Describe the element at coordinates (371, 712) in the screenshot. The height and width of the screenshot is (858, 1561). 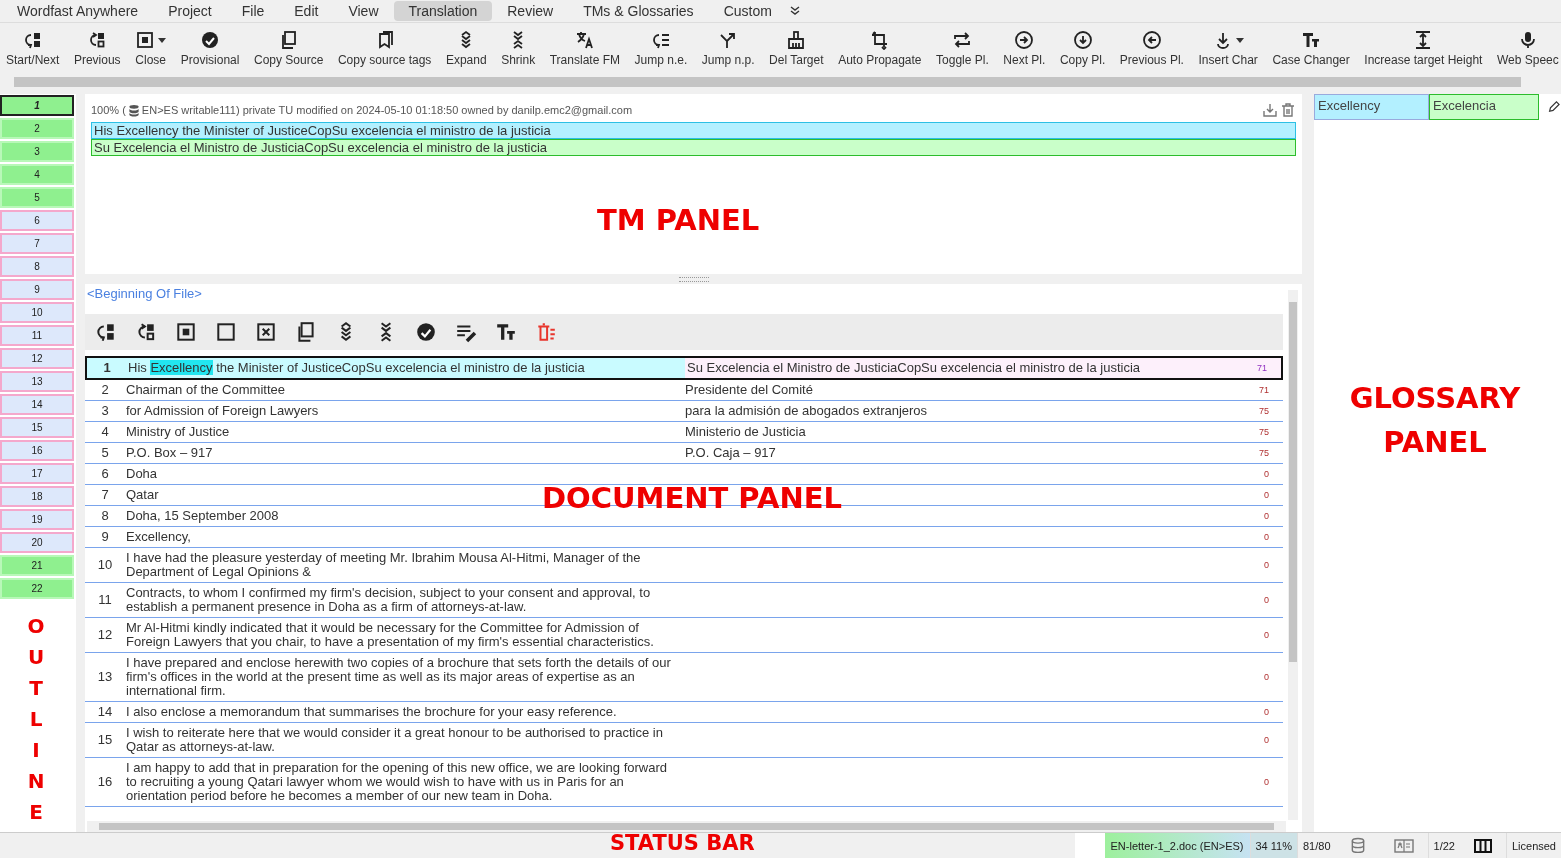
I see `source-text: I also enclose a memorandum that summarises the brochure for your easy reference.` at that location.